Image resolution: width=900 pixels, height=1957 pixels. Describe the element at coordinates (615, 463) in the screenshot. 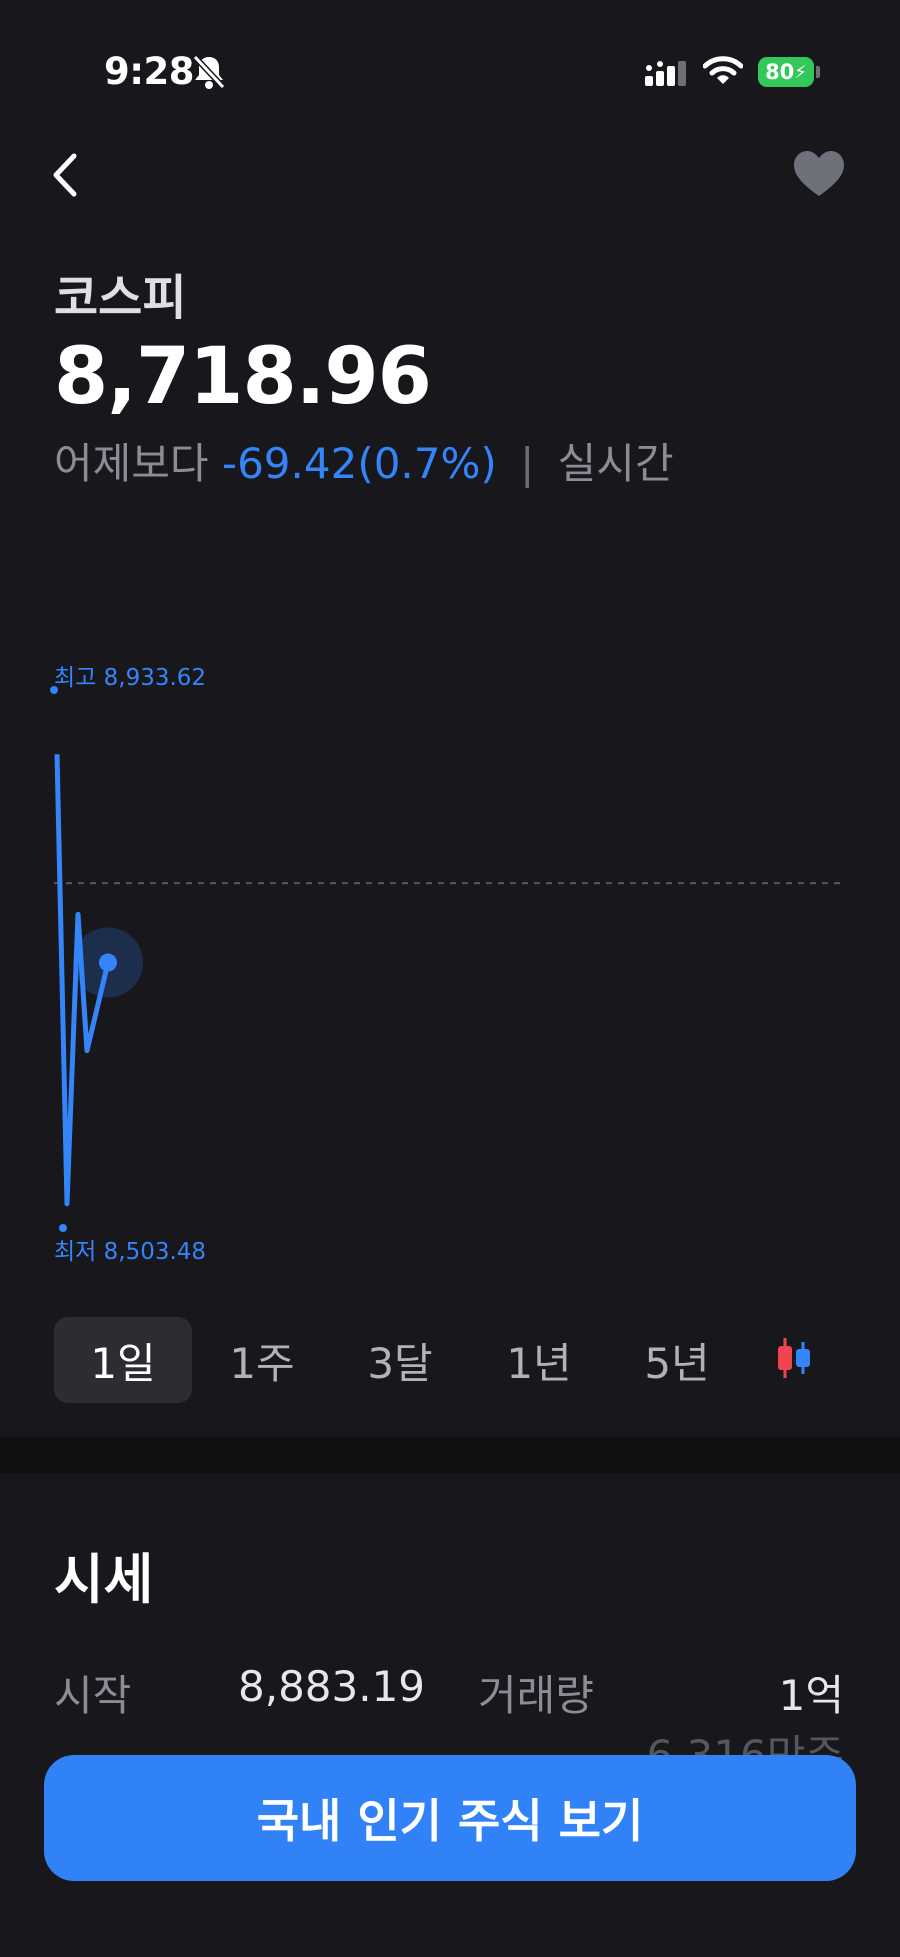

I see `realtime-label: 실시간` at that location.